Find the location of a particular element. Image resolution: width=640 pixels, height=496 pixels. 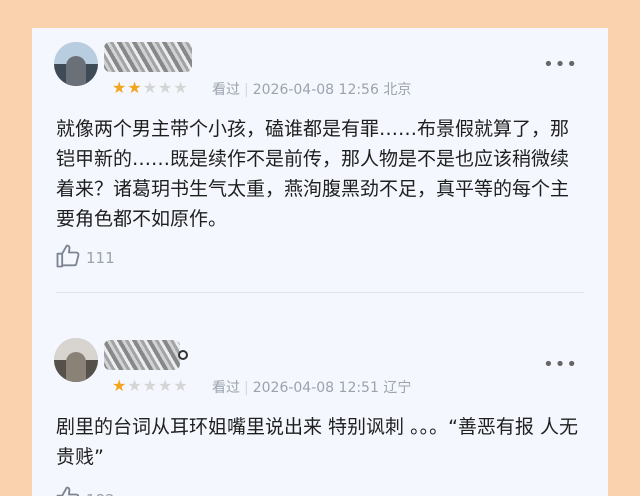

location: 辽宁 is located at coordinates (397, 388).